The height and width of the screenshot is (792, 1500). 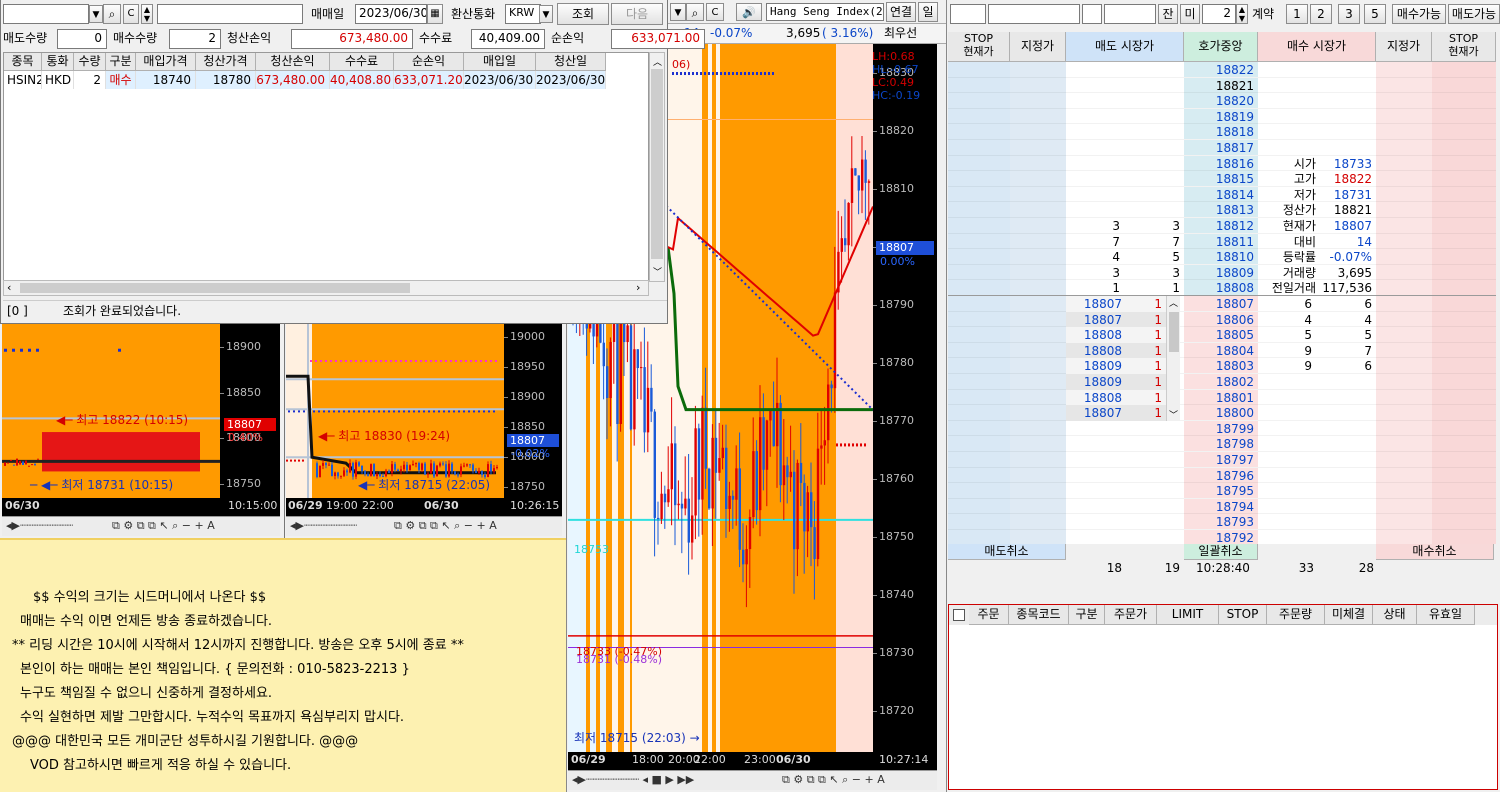 What do you see at coordinates (90, 62) in the screenshot?
I see `column-header: 수량` at bounding box center [90, 62].